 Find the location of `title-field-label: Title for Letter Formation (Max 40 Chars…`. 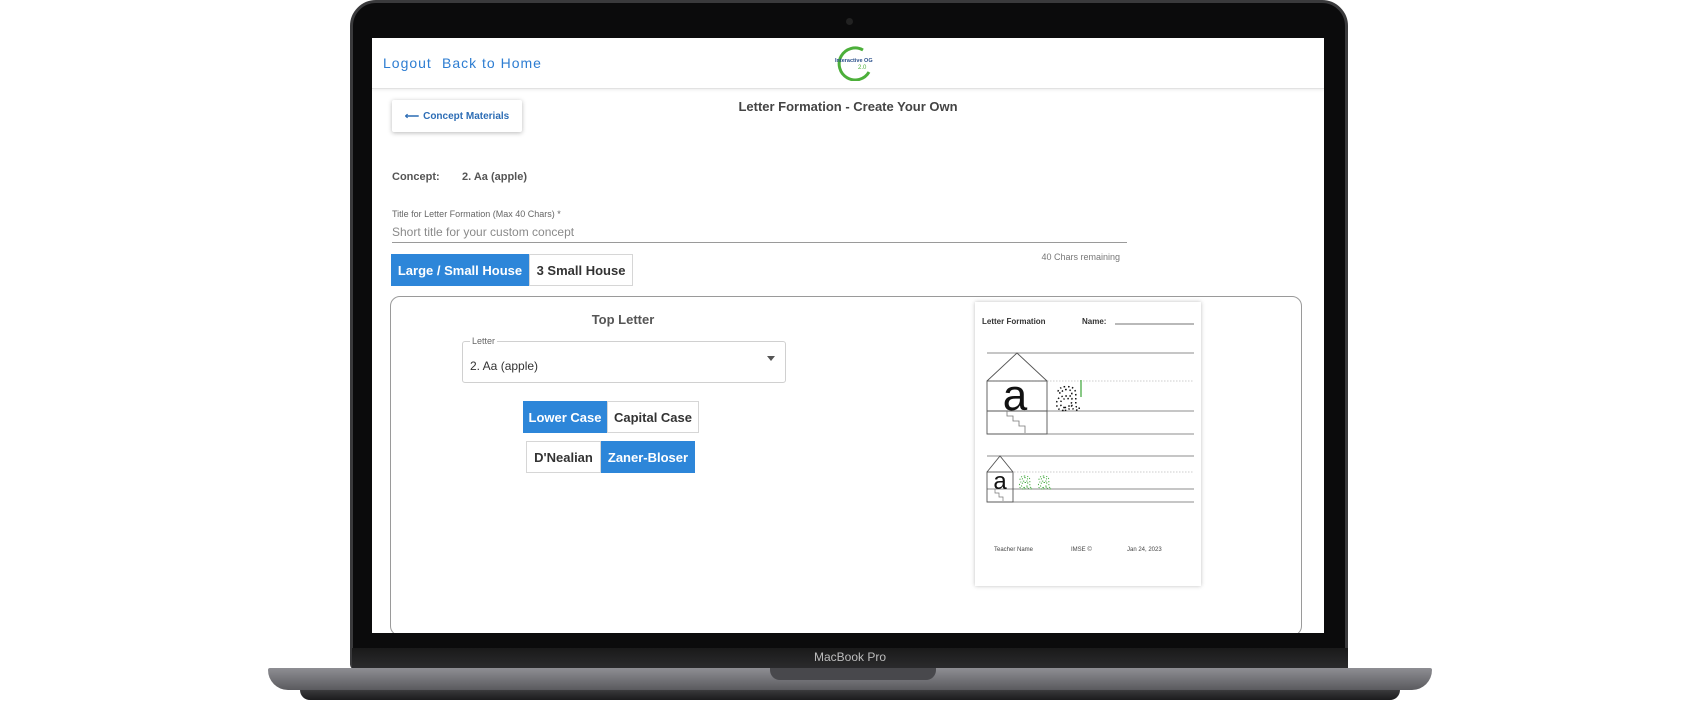

title-field-label: Title for Letter Formation (Max 40 Chars… is located at coordinates (476, 214).